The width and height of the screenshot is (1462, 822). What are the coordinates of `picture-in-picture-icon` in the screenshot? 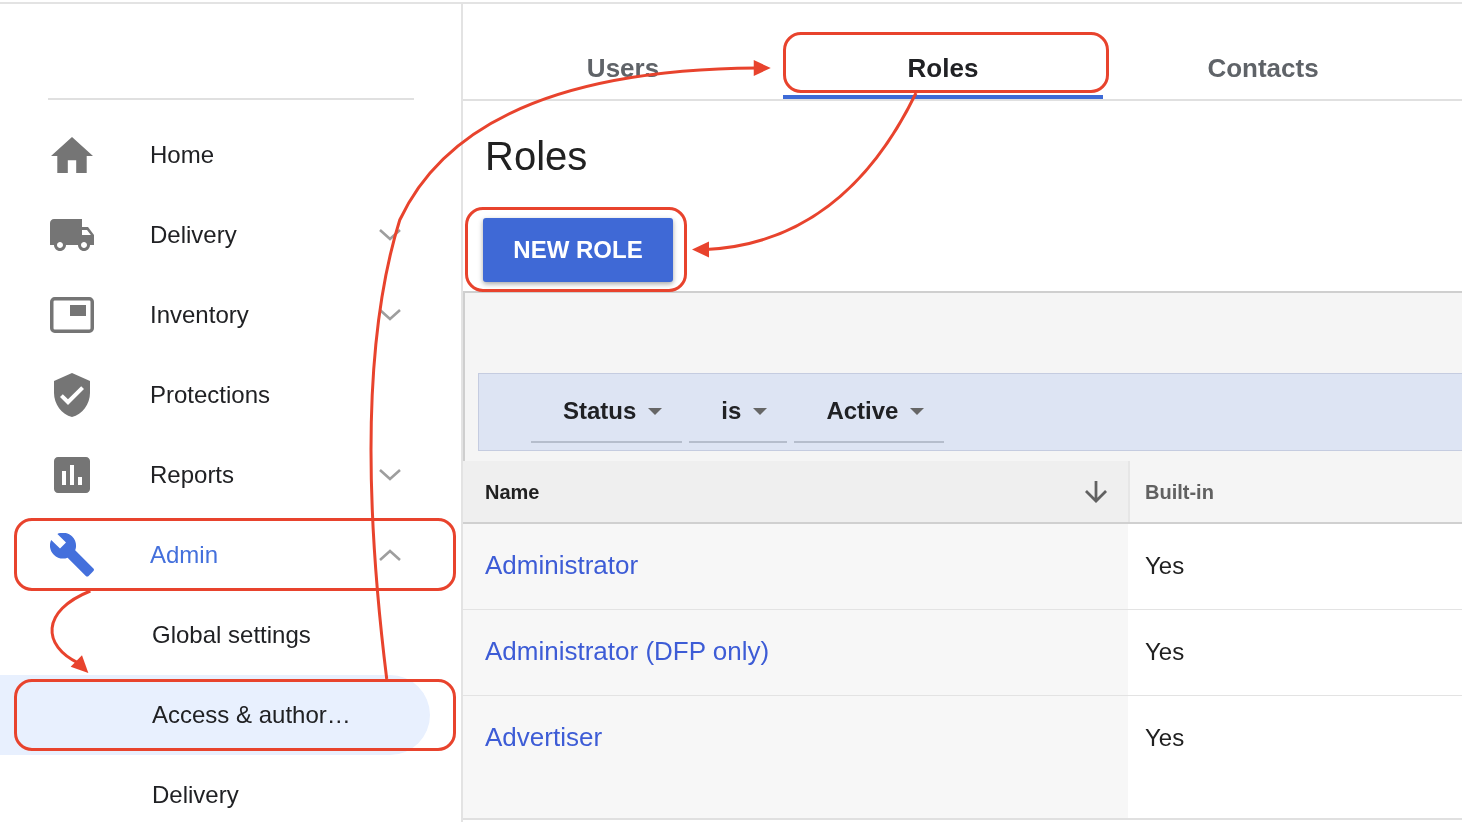 It's located at (72, 315).